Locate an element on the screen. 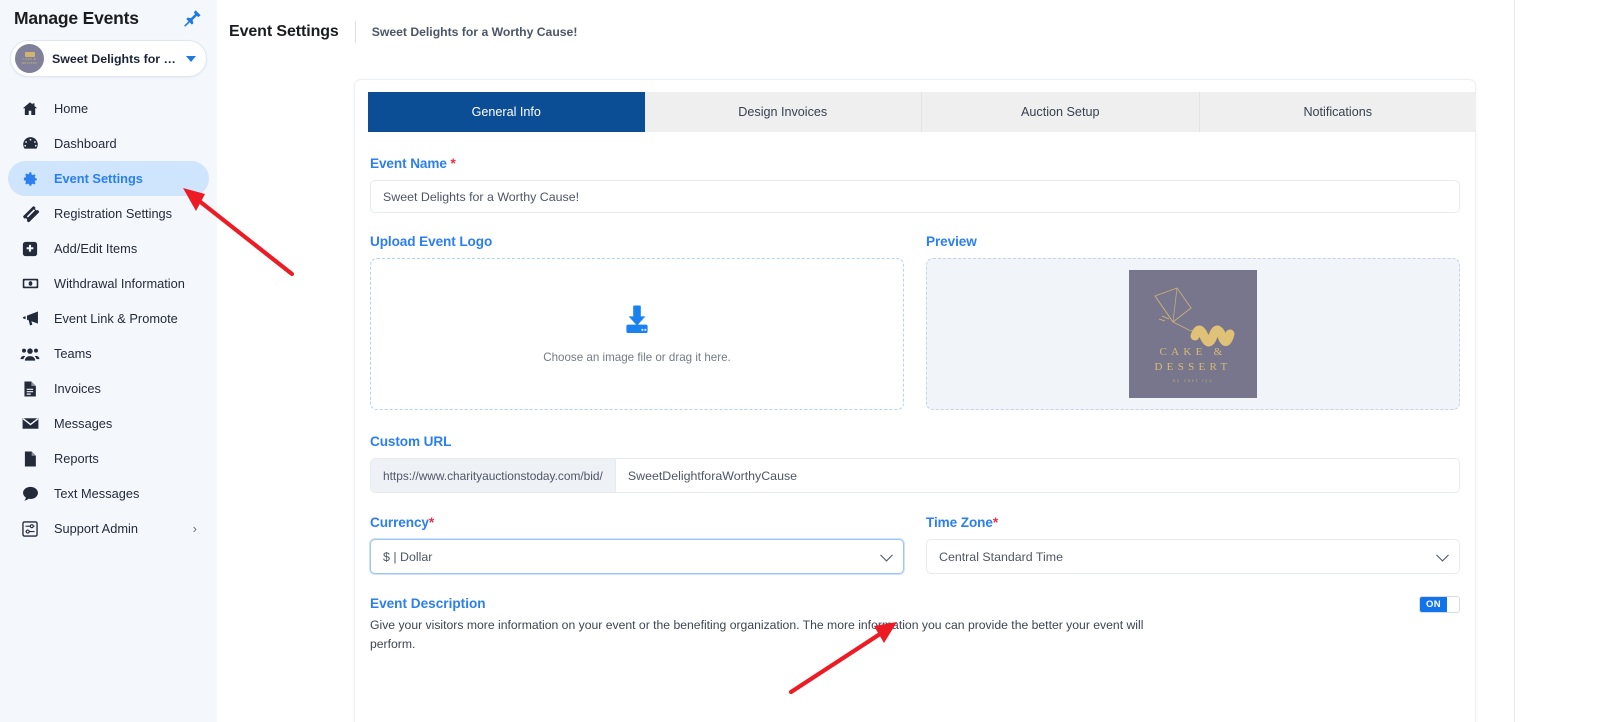 The image size is (1600, 722). preview-label: Preview is located at coordinates (951, 241).